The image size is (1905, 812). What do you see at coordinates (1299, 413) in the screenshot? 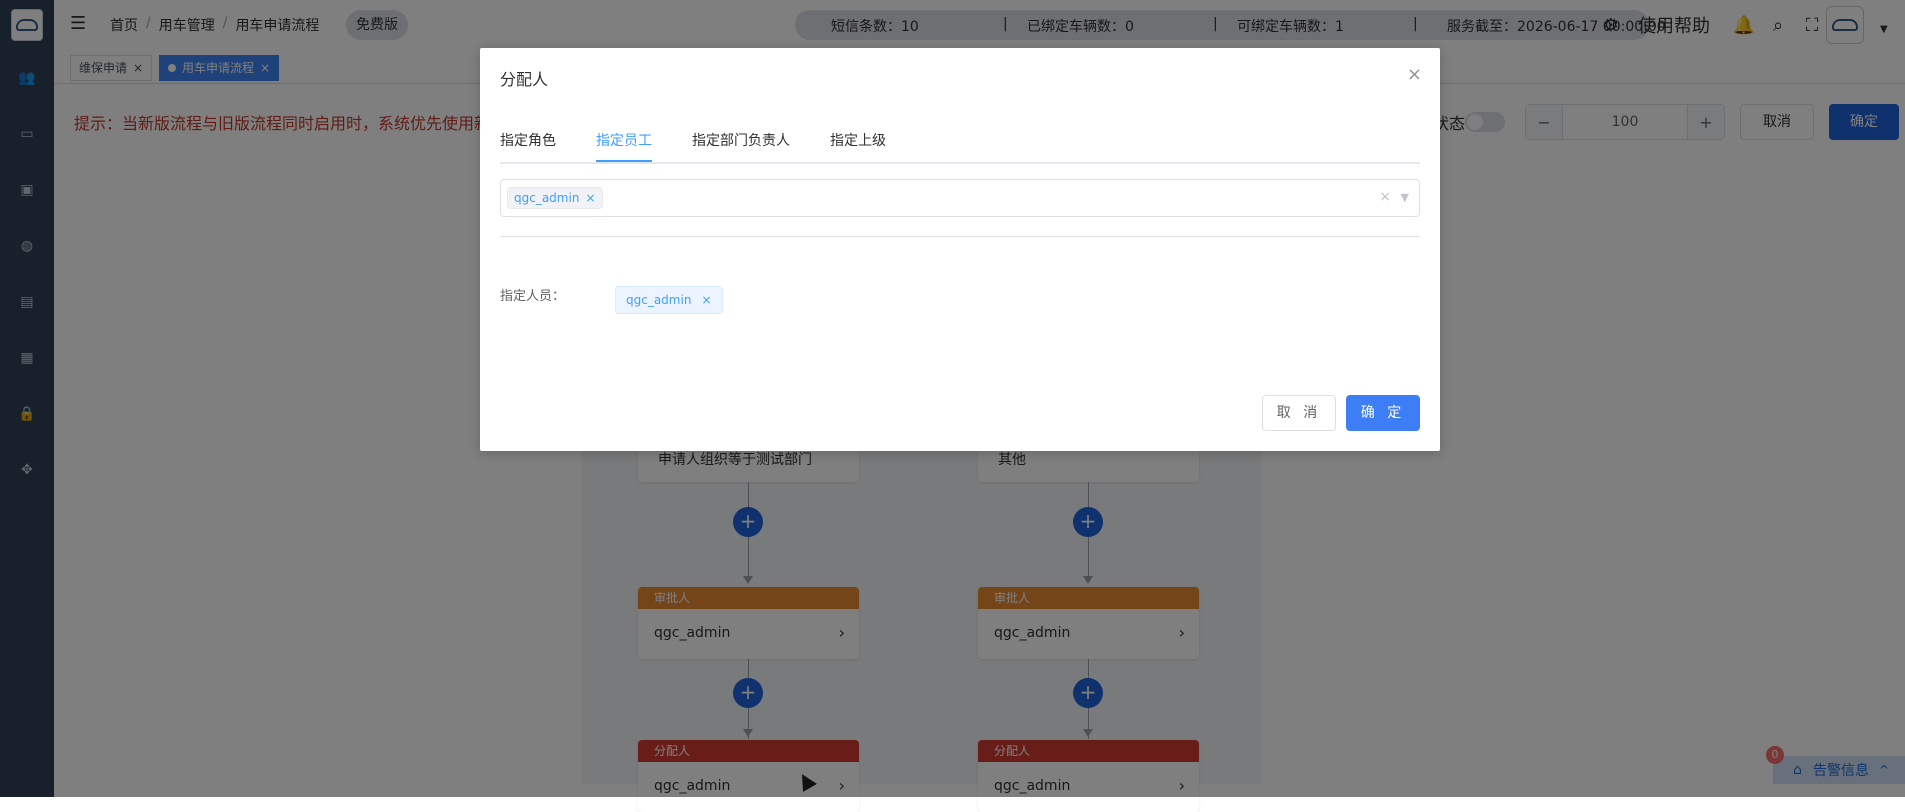
I see `dialog-cancel-button: 取 消` at bounding box center [1299, 413].